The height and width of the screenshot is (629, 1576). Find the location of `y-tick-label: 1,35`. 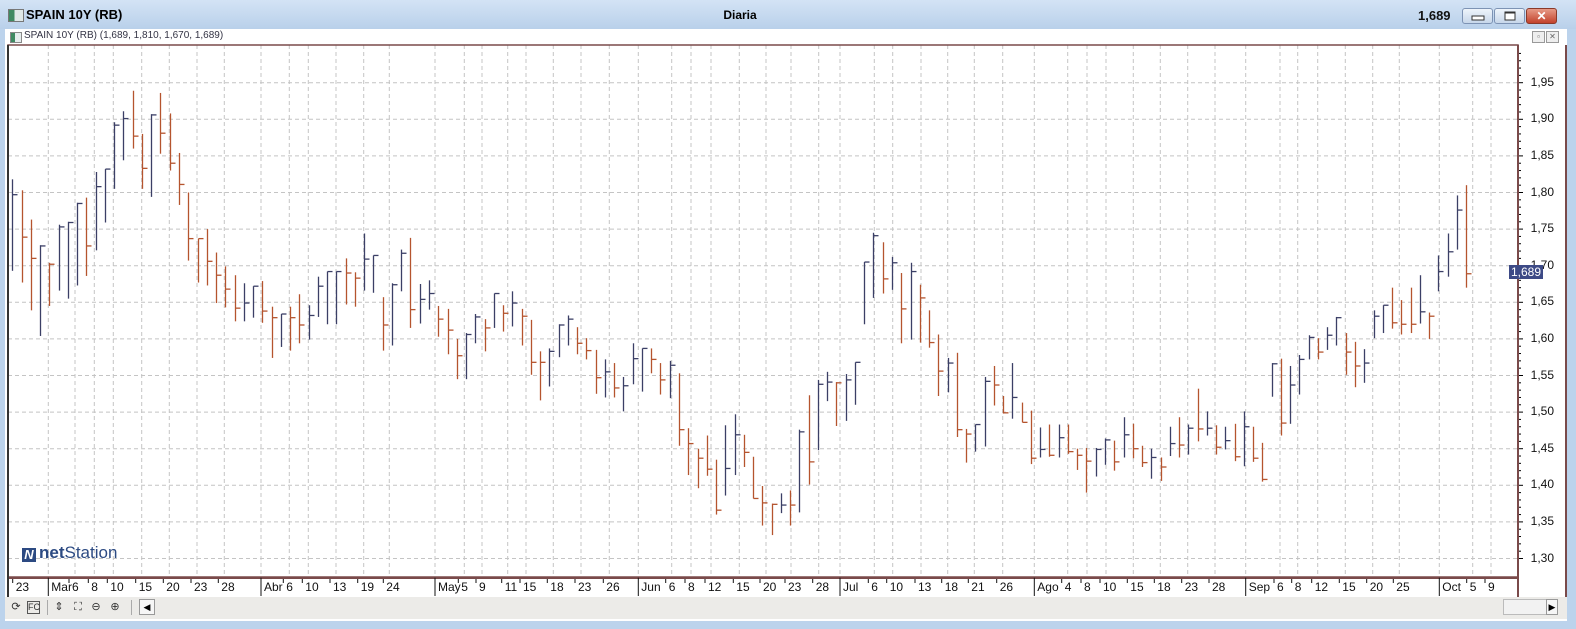

y-tick-label: 1,35 is located at coordinates (1542, 520).